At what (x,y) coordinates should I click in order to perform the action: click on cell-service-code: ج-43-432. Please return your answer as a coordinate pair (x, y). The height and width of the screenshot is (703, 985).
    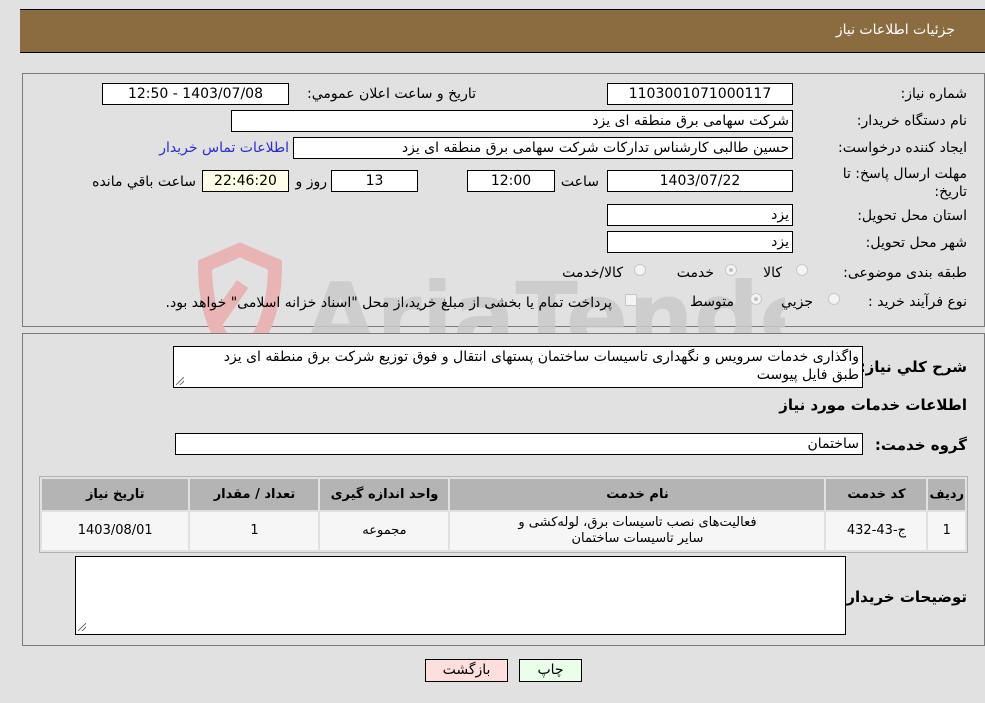
    Looking at the image, I should click on (876, 531).